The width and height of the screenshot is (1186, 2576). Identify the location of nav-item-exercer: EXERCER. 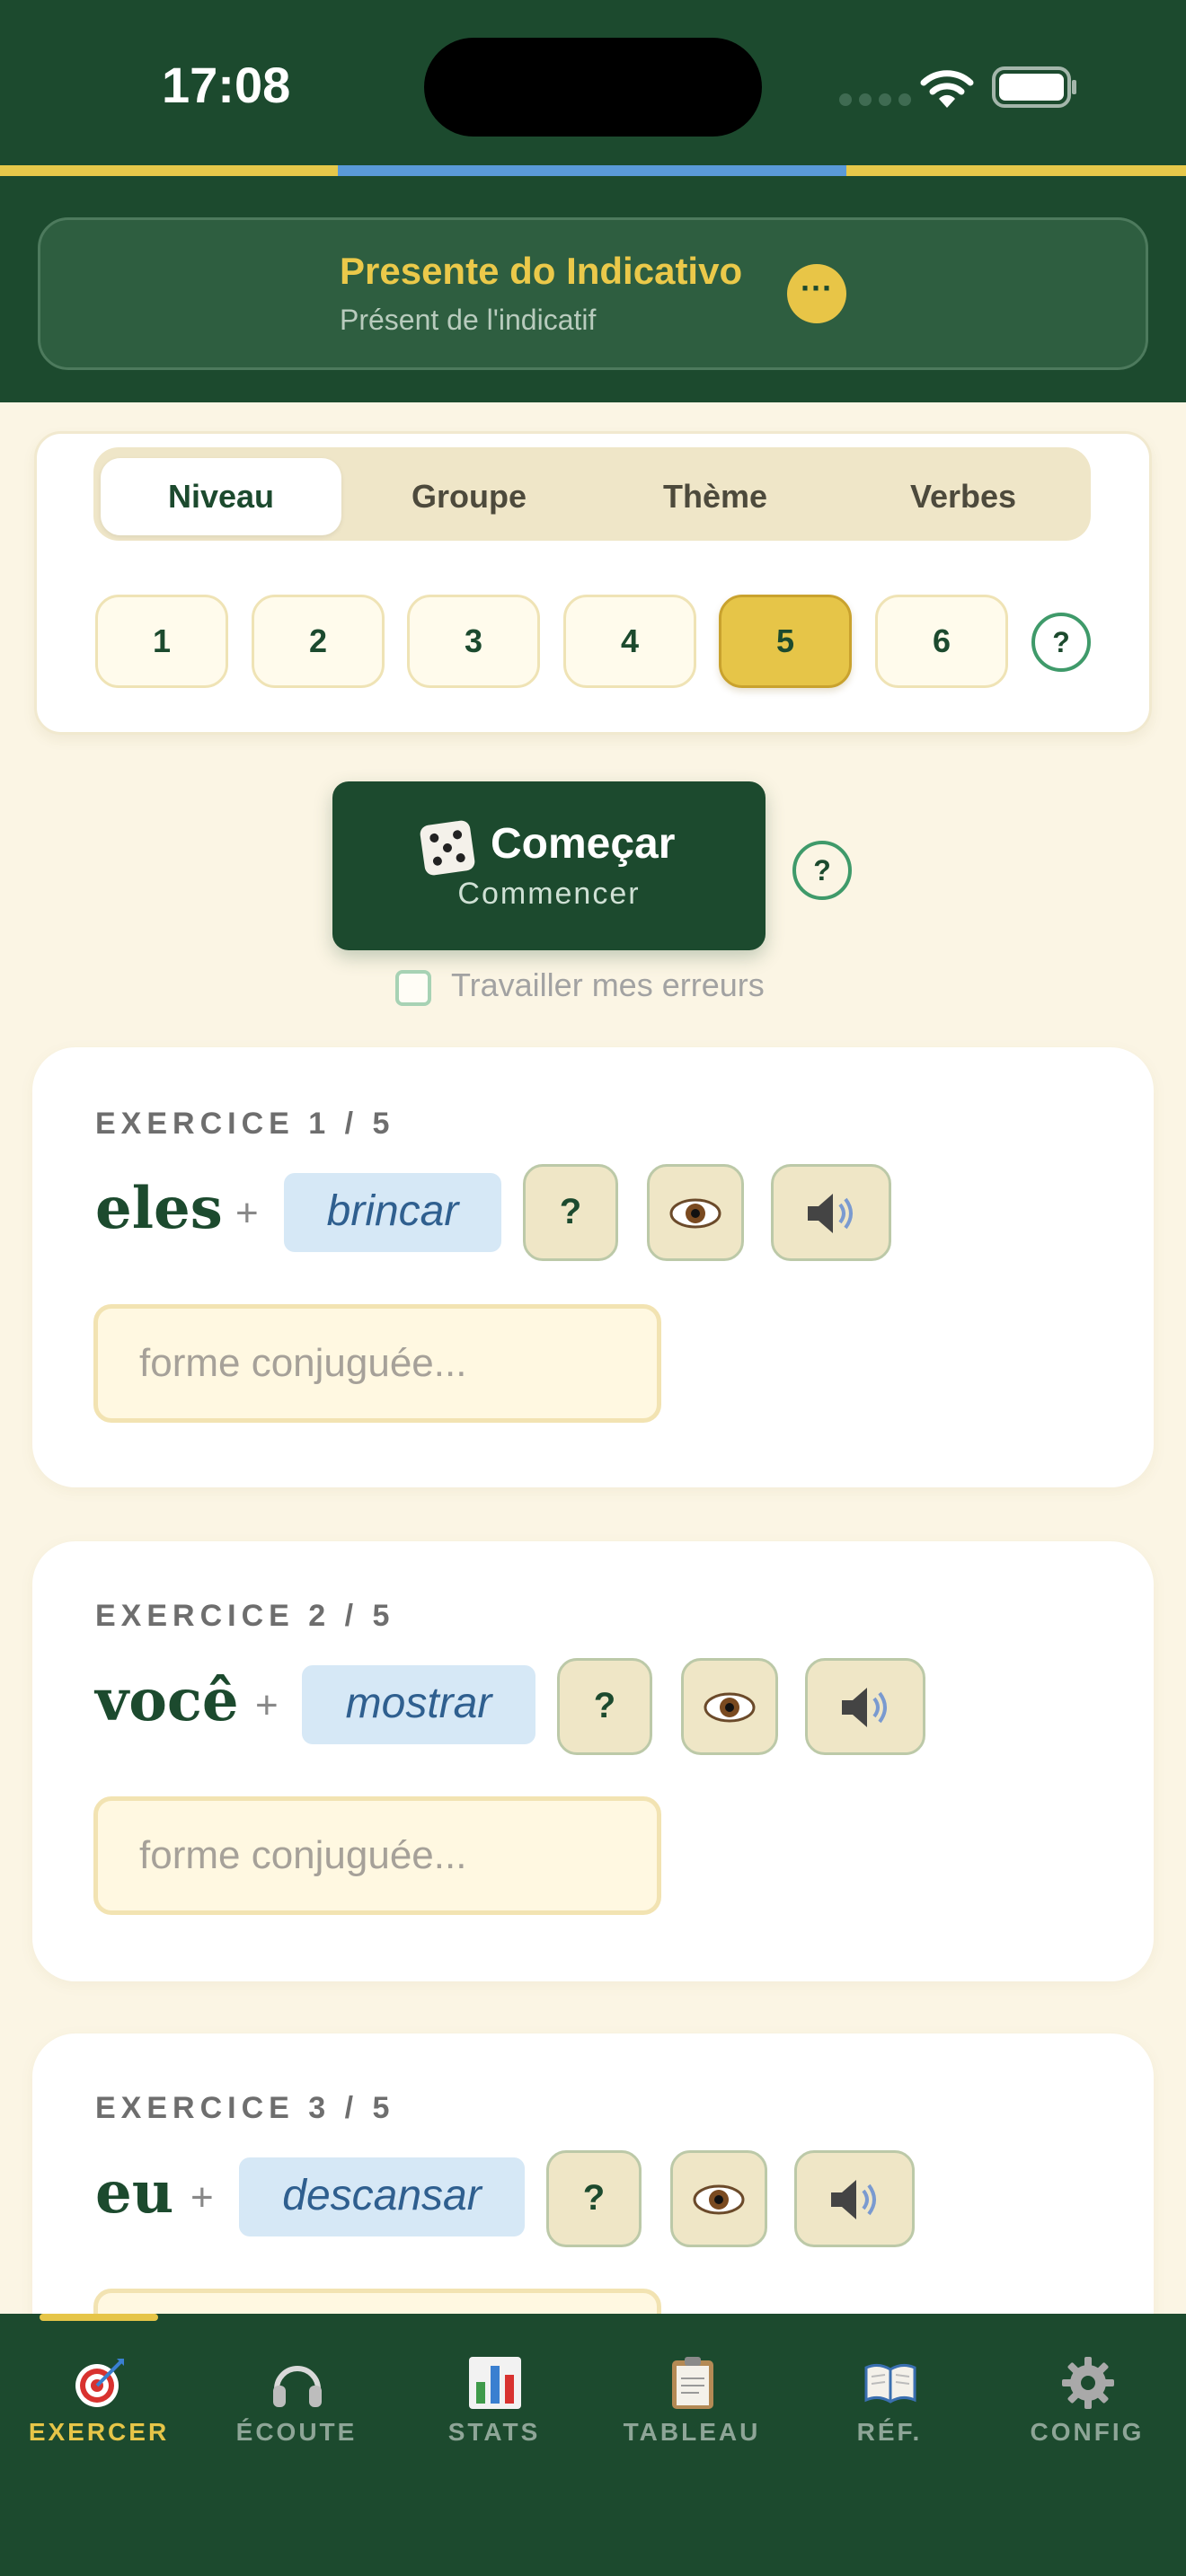
(99, 2405).